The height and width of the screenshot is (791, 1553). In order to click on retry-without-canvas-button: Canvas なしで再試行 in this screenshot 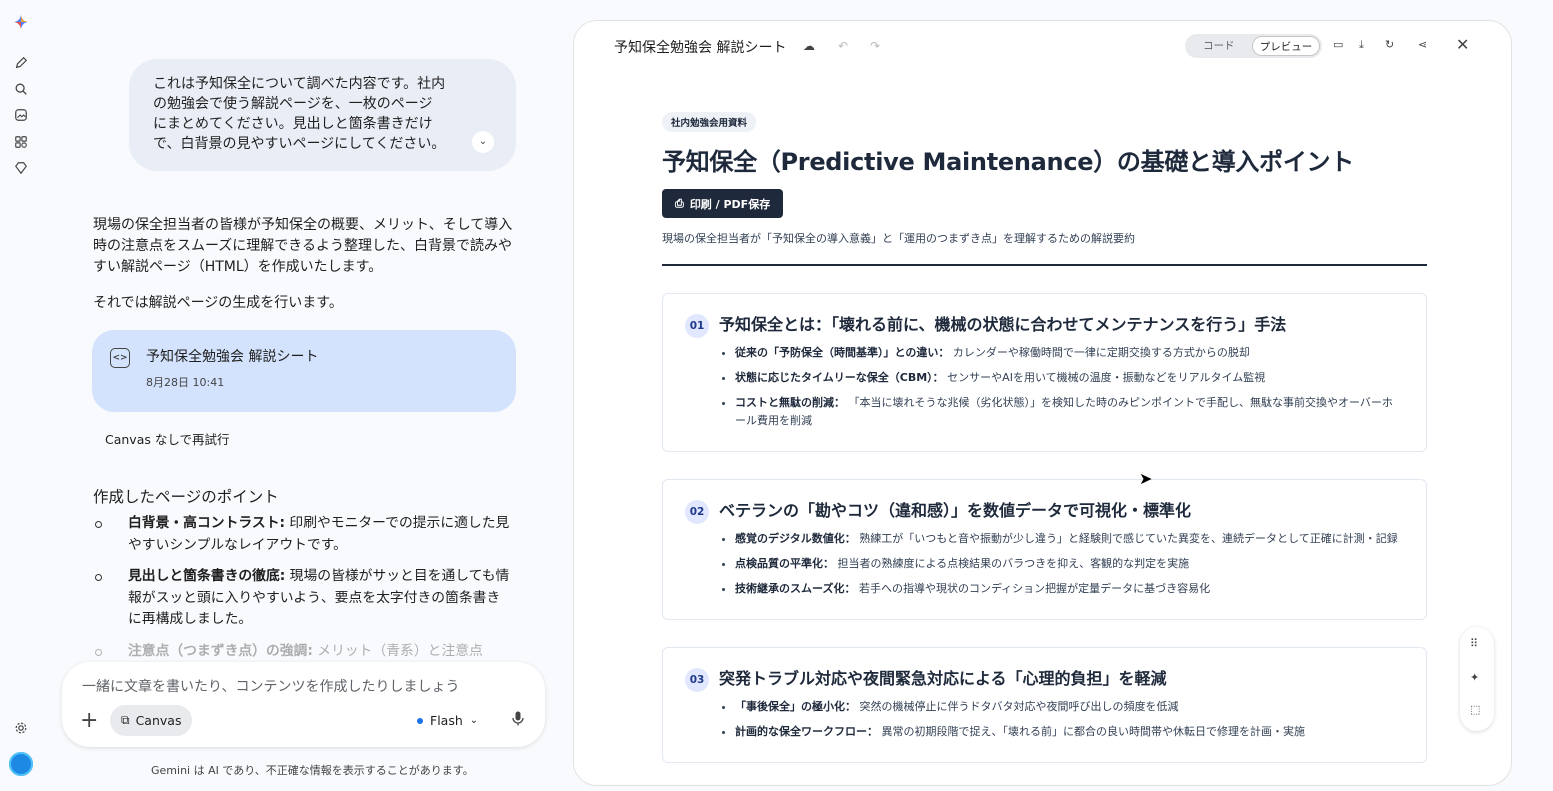, I will do `click(167, 438)`.